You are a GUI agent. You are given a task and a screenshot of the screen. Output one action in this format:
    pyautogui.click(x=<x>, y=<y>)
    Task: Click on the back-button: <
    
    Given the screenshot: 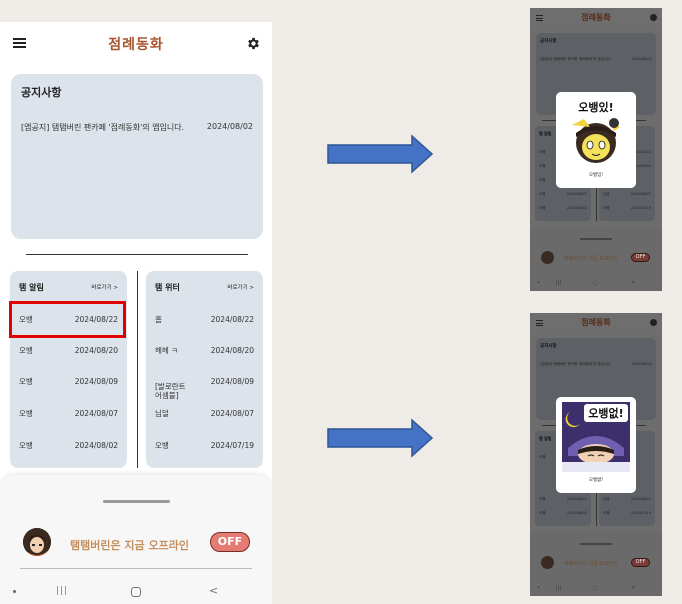 What is the action you would take?
    pyautogui.click(x=213, y=590)
    